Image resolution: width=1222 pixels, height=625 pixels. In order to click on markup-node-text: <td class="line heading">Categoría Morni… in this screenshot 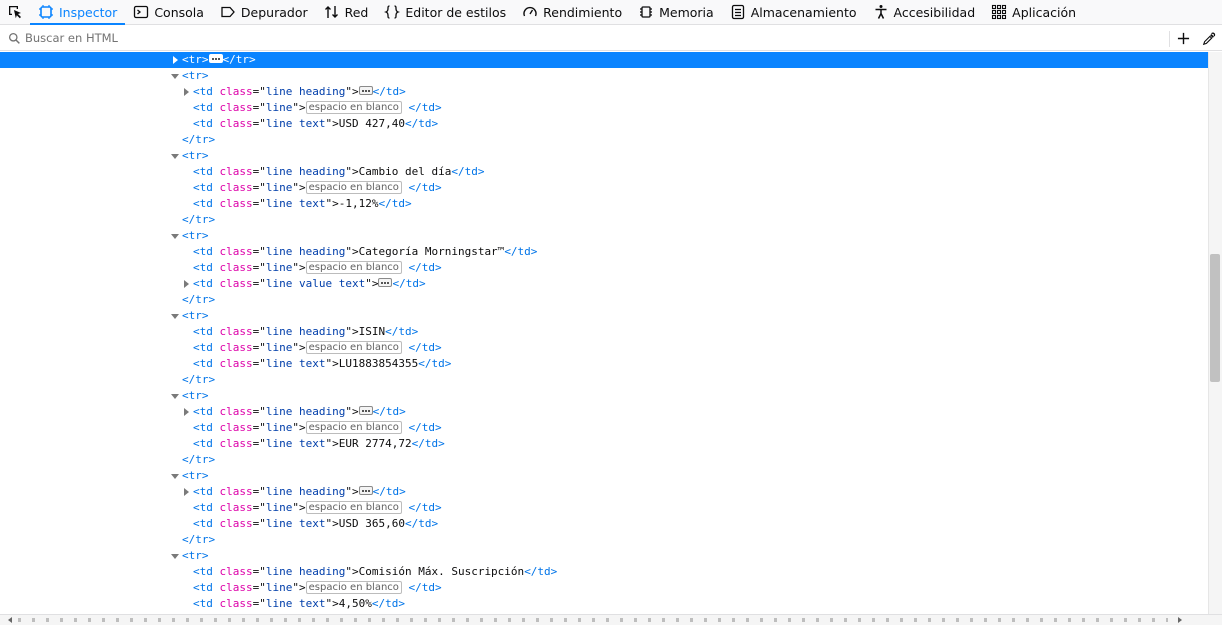, I will do `click(365, 252)`.